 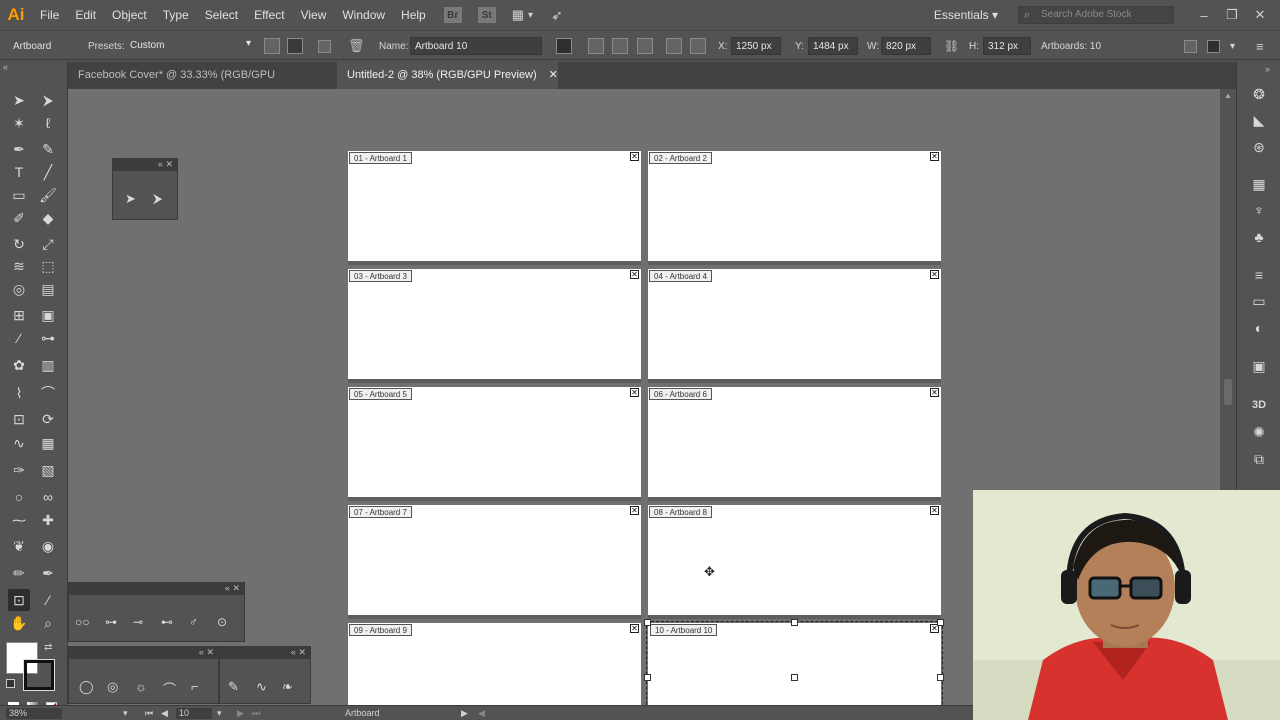 What do you see at coordinates (794, 324) in the screenshot?
I see `artboard-4: 04 - Artboard 4 ✕` at bounding box center [794, 324].